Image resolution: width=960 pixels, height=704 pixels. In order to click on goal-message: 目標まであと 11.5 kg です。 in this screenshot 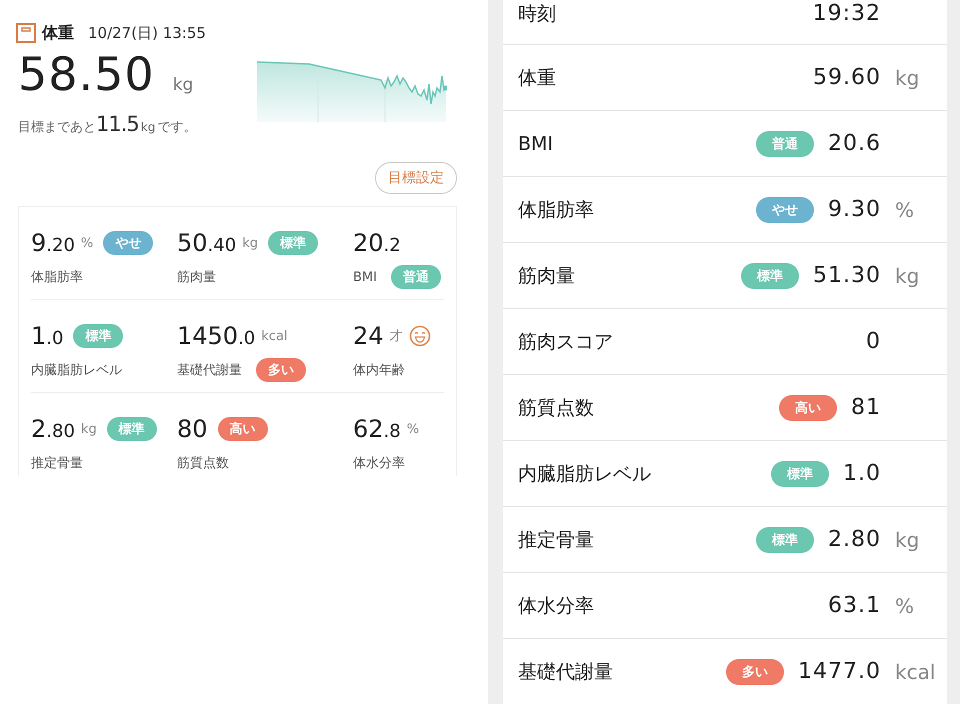, I will do `click(108, 124)`.